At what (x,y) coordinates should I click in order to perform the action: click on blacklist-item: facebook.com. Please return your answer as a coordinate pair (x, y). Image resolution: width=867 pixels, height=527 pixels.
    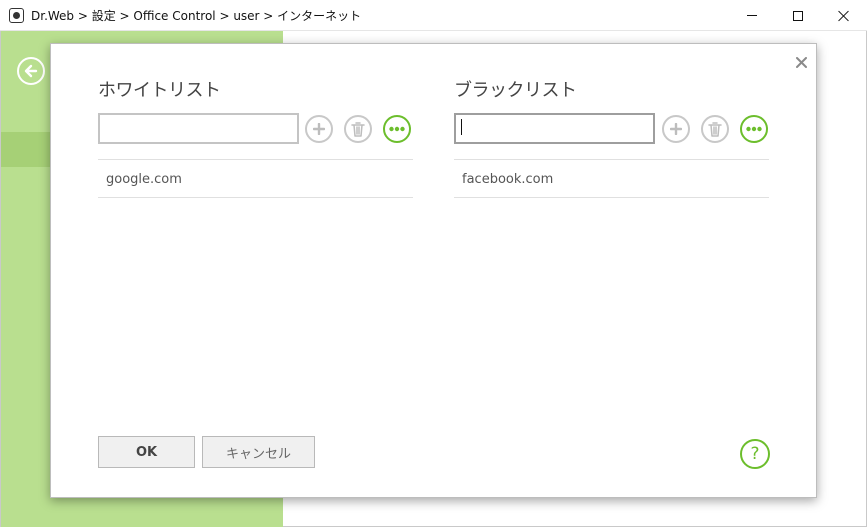
    Looking at the image, I should click on (507, 179).